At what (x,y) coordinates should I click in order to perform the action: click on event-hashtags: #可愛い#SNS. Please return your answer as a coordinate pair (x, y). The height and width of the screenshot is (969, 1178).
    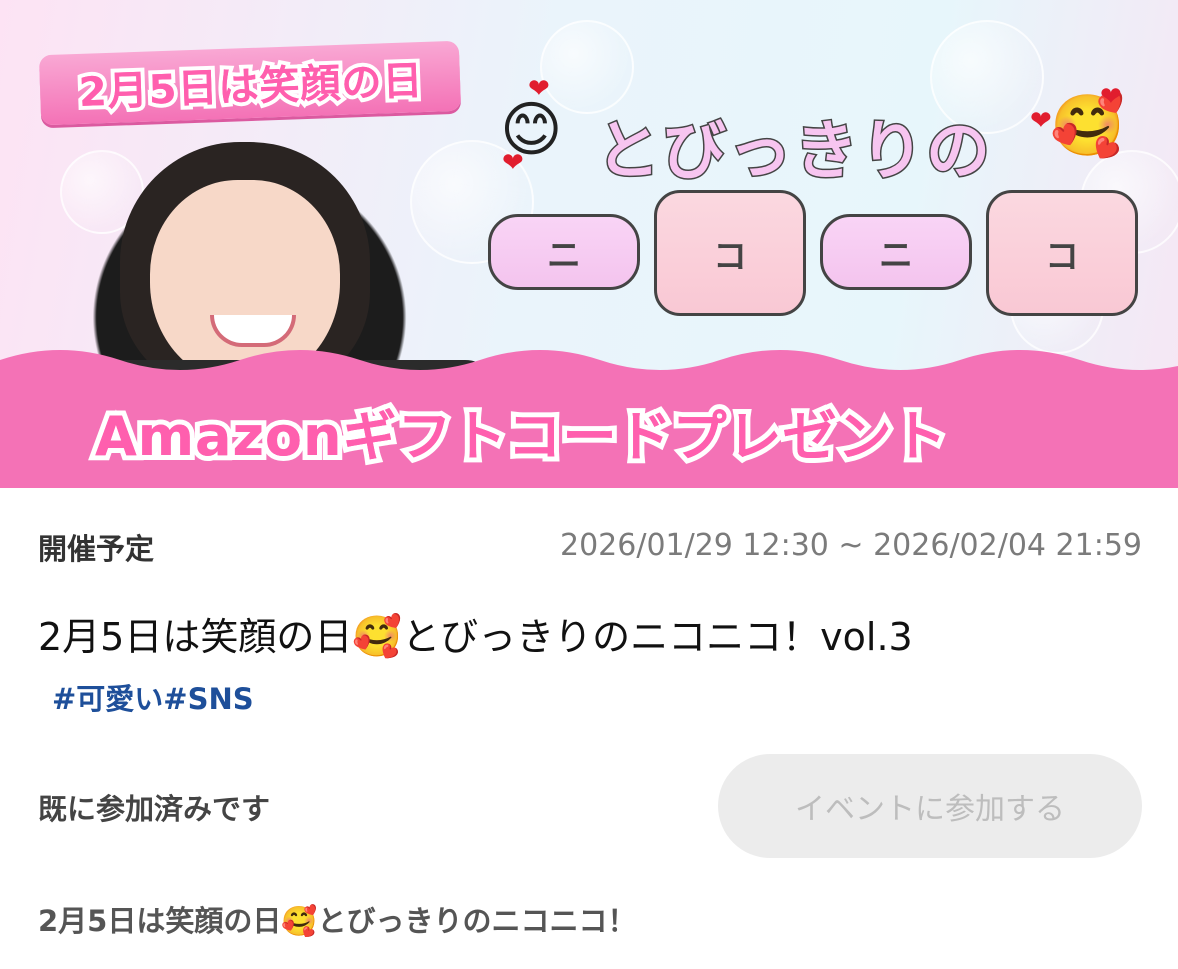
    Looking at the image, I should click on (153, 697).